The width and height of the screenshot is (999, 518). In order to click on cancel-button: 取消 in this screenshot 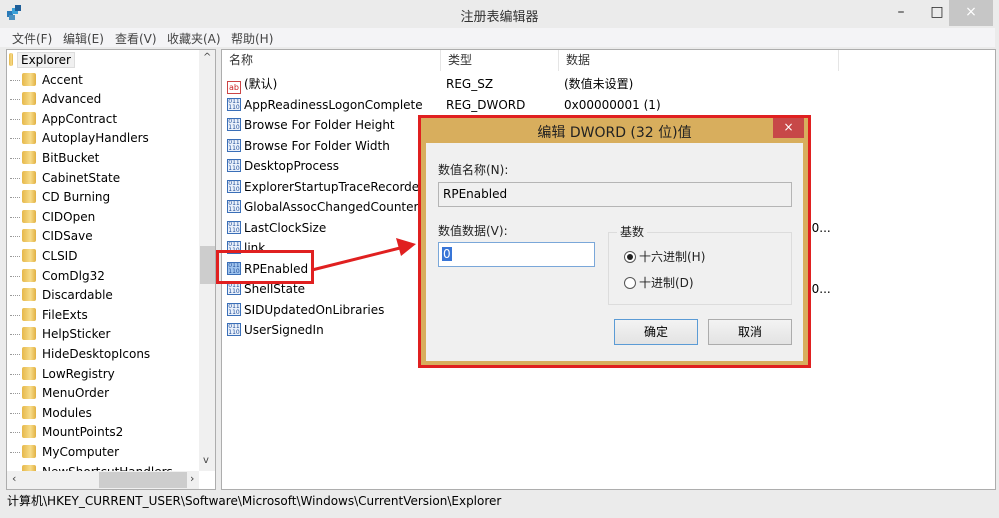, I will do `click(750, 332)`.